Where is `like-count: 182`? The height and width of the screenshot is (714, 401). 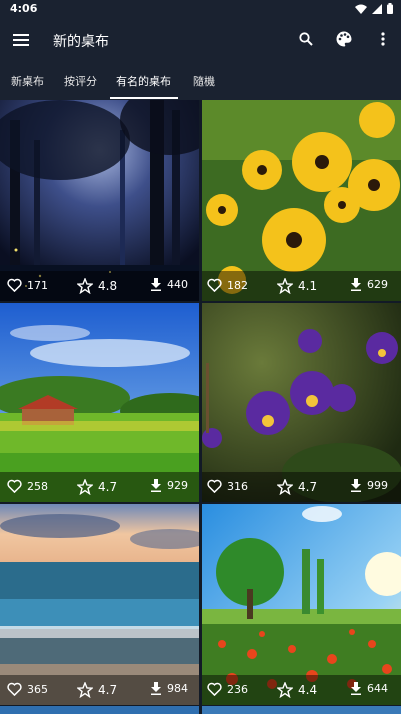
like-count: 182 is located at coordinates (237, 285).